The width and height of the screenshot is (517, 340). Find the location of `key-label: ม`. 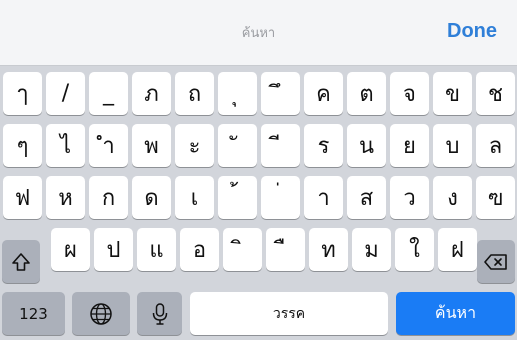

key-label: ม is located at coordinates (371, 250).